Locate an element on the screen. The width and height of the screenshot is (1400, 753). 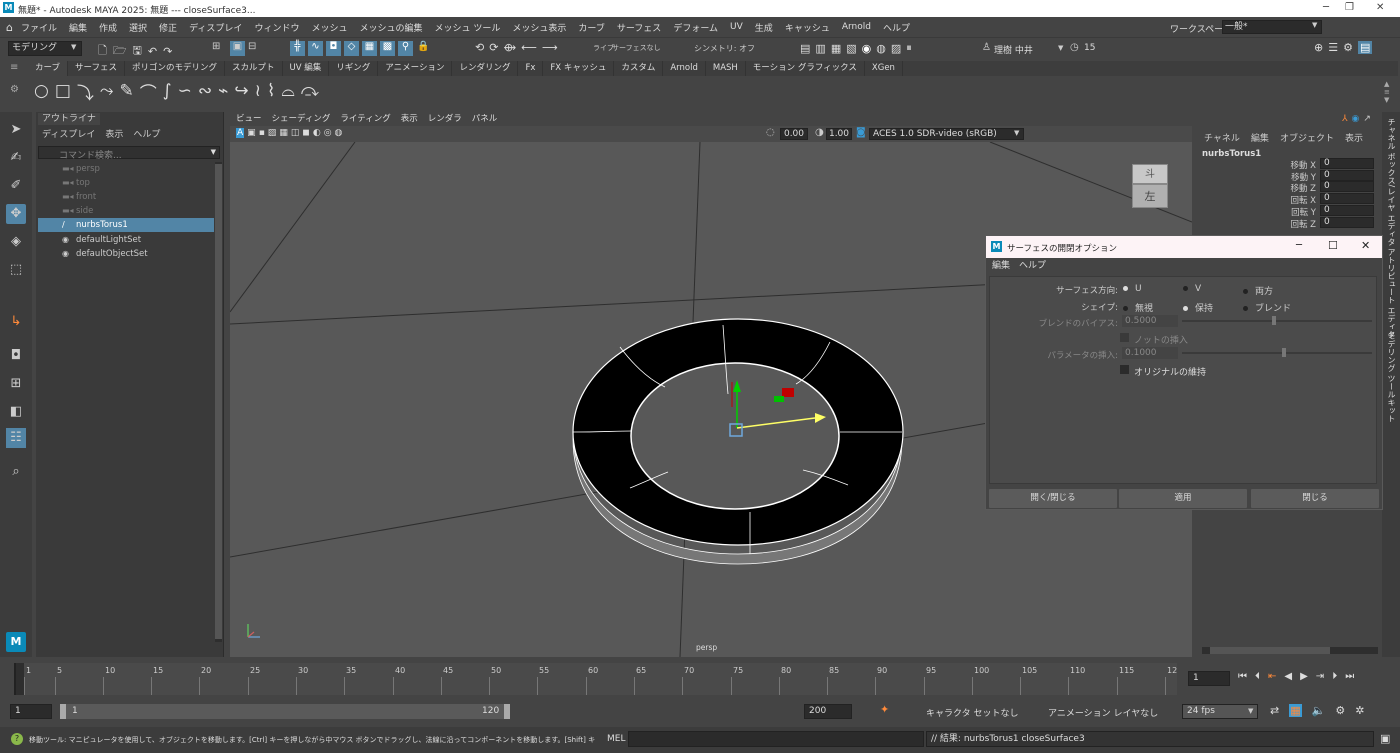
shelf-tab: UV 編集 is located at coordinates (306, 68).